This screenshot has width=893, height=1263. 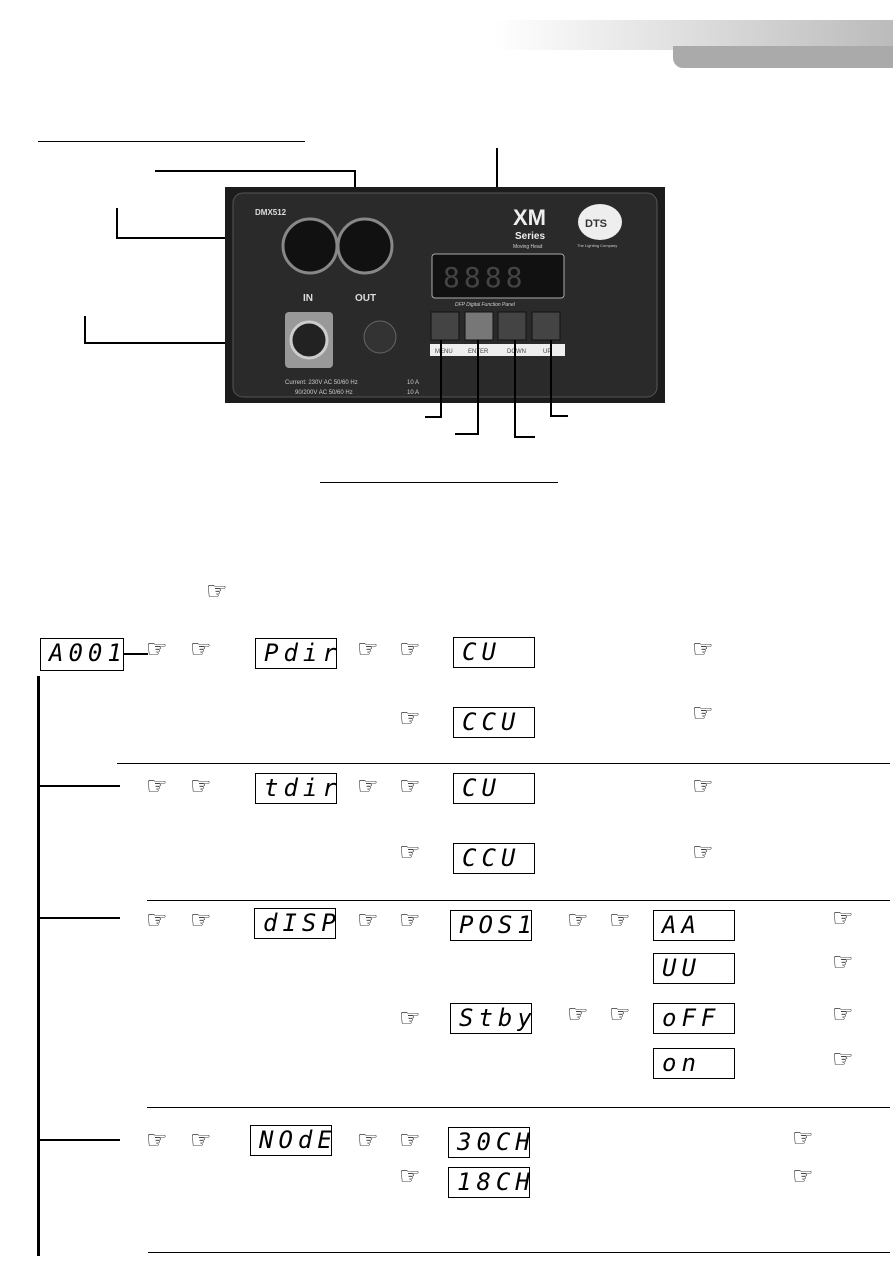 What do you see at coordinates (365, 298) in the screenshot?
I see `out-label: OUT` at bounding box center [365, 298].